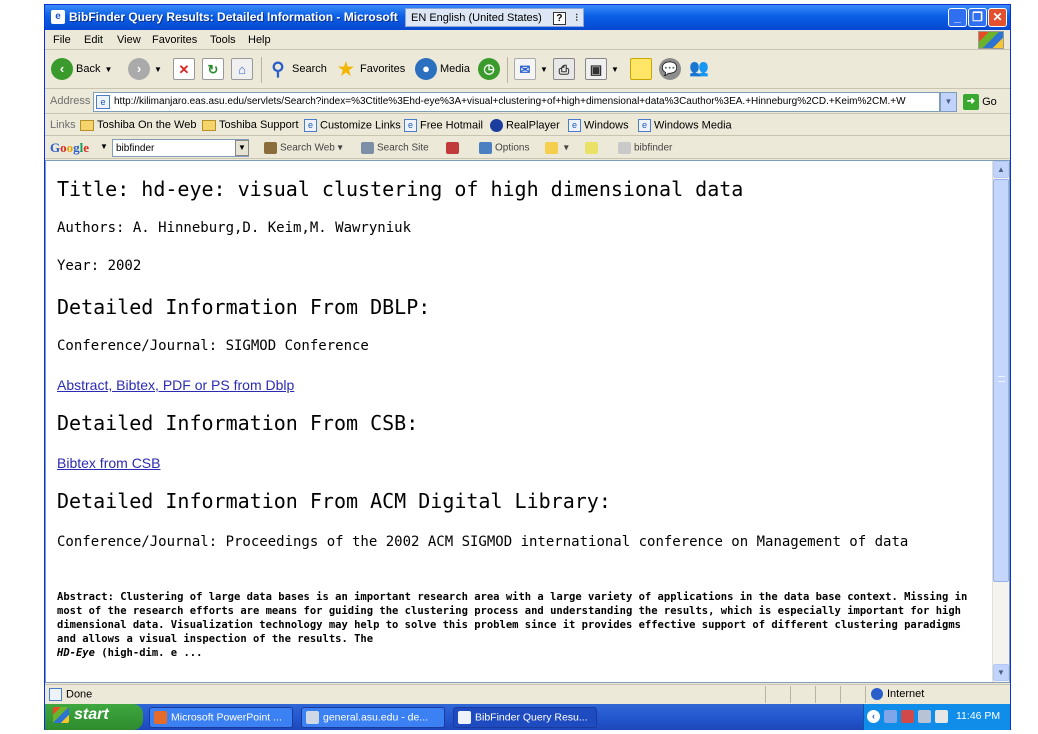 The image size is (1038, 734). Describe the element at coordinates (395, 148) in the screenshot. I see `search-site-button: Search Site` at that location.